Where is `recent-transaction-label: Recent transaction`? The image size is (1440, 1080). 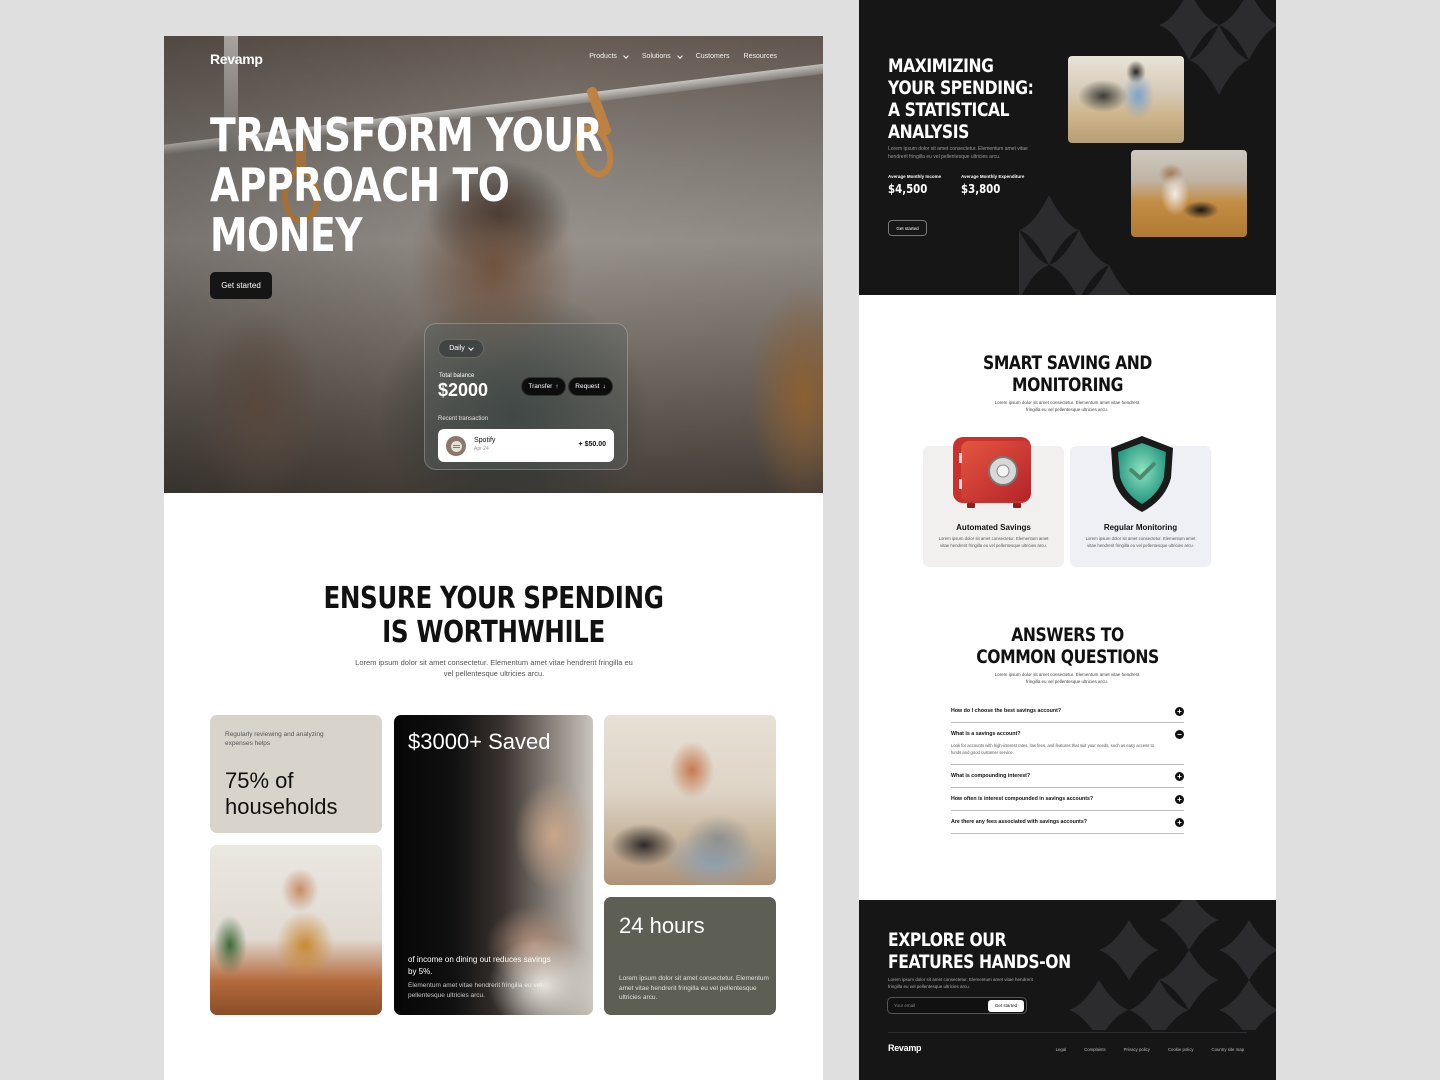 recent-transaction-label: Recent transaction is located at coordinates (463, 419).